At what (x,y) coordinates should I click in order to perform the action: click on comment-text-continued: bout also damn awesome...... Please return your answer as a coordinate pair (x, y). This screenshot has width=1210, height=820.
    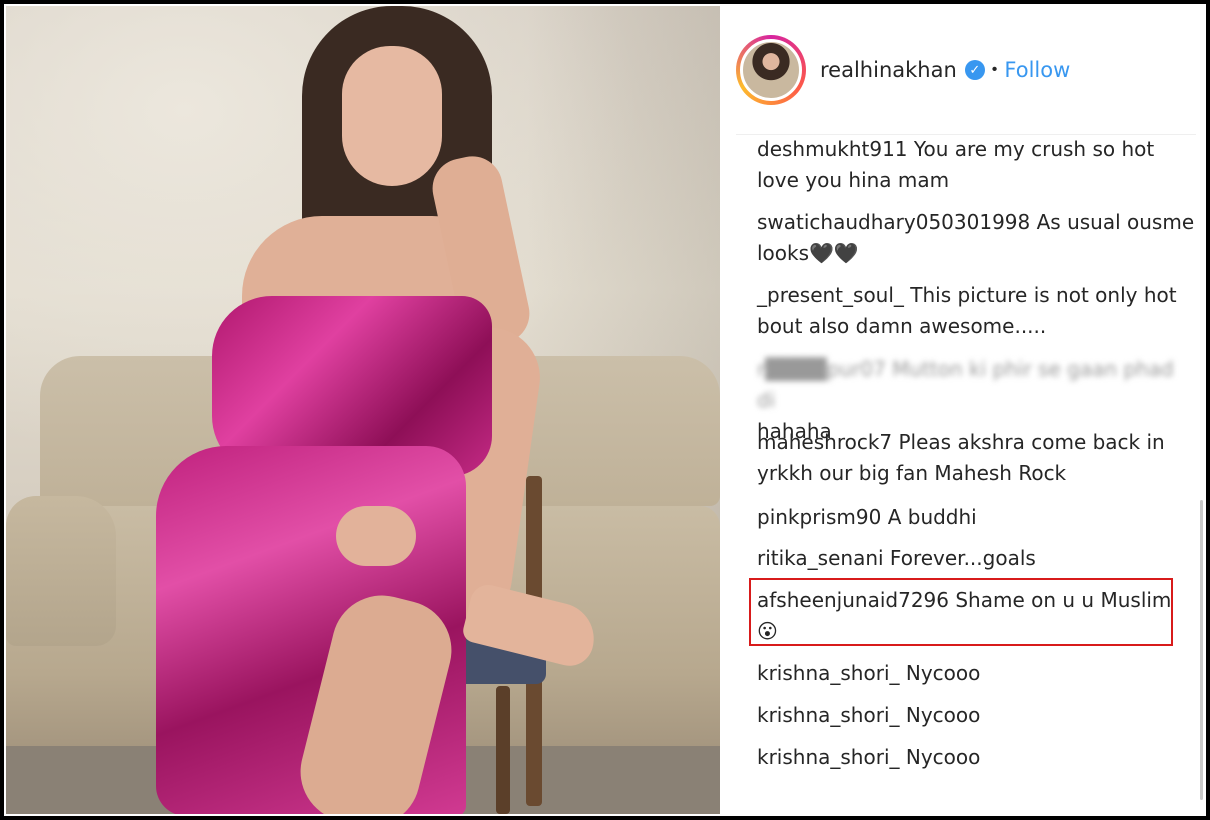
    Looking at the image, I should click on (902, 326).